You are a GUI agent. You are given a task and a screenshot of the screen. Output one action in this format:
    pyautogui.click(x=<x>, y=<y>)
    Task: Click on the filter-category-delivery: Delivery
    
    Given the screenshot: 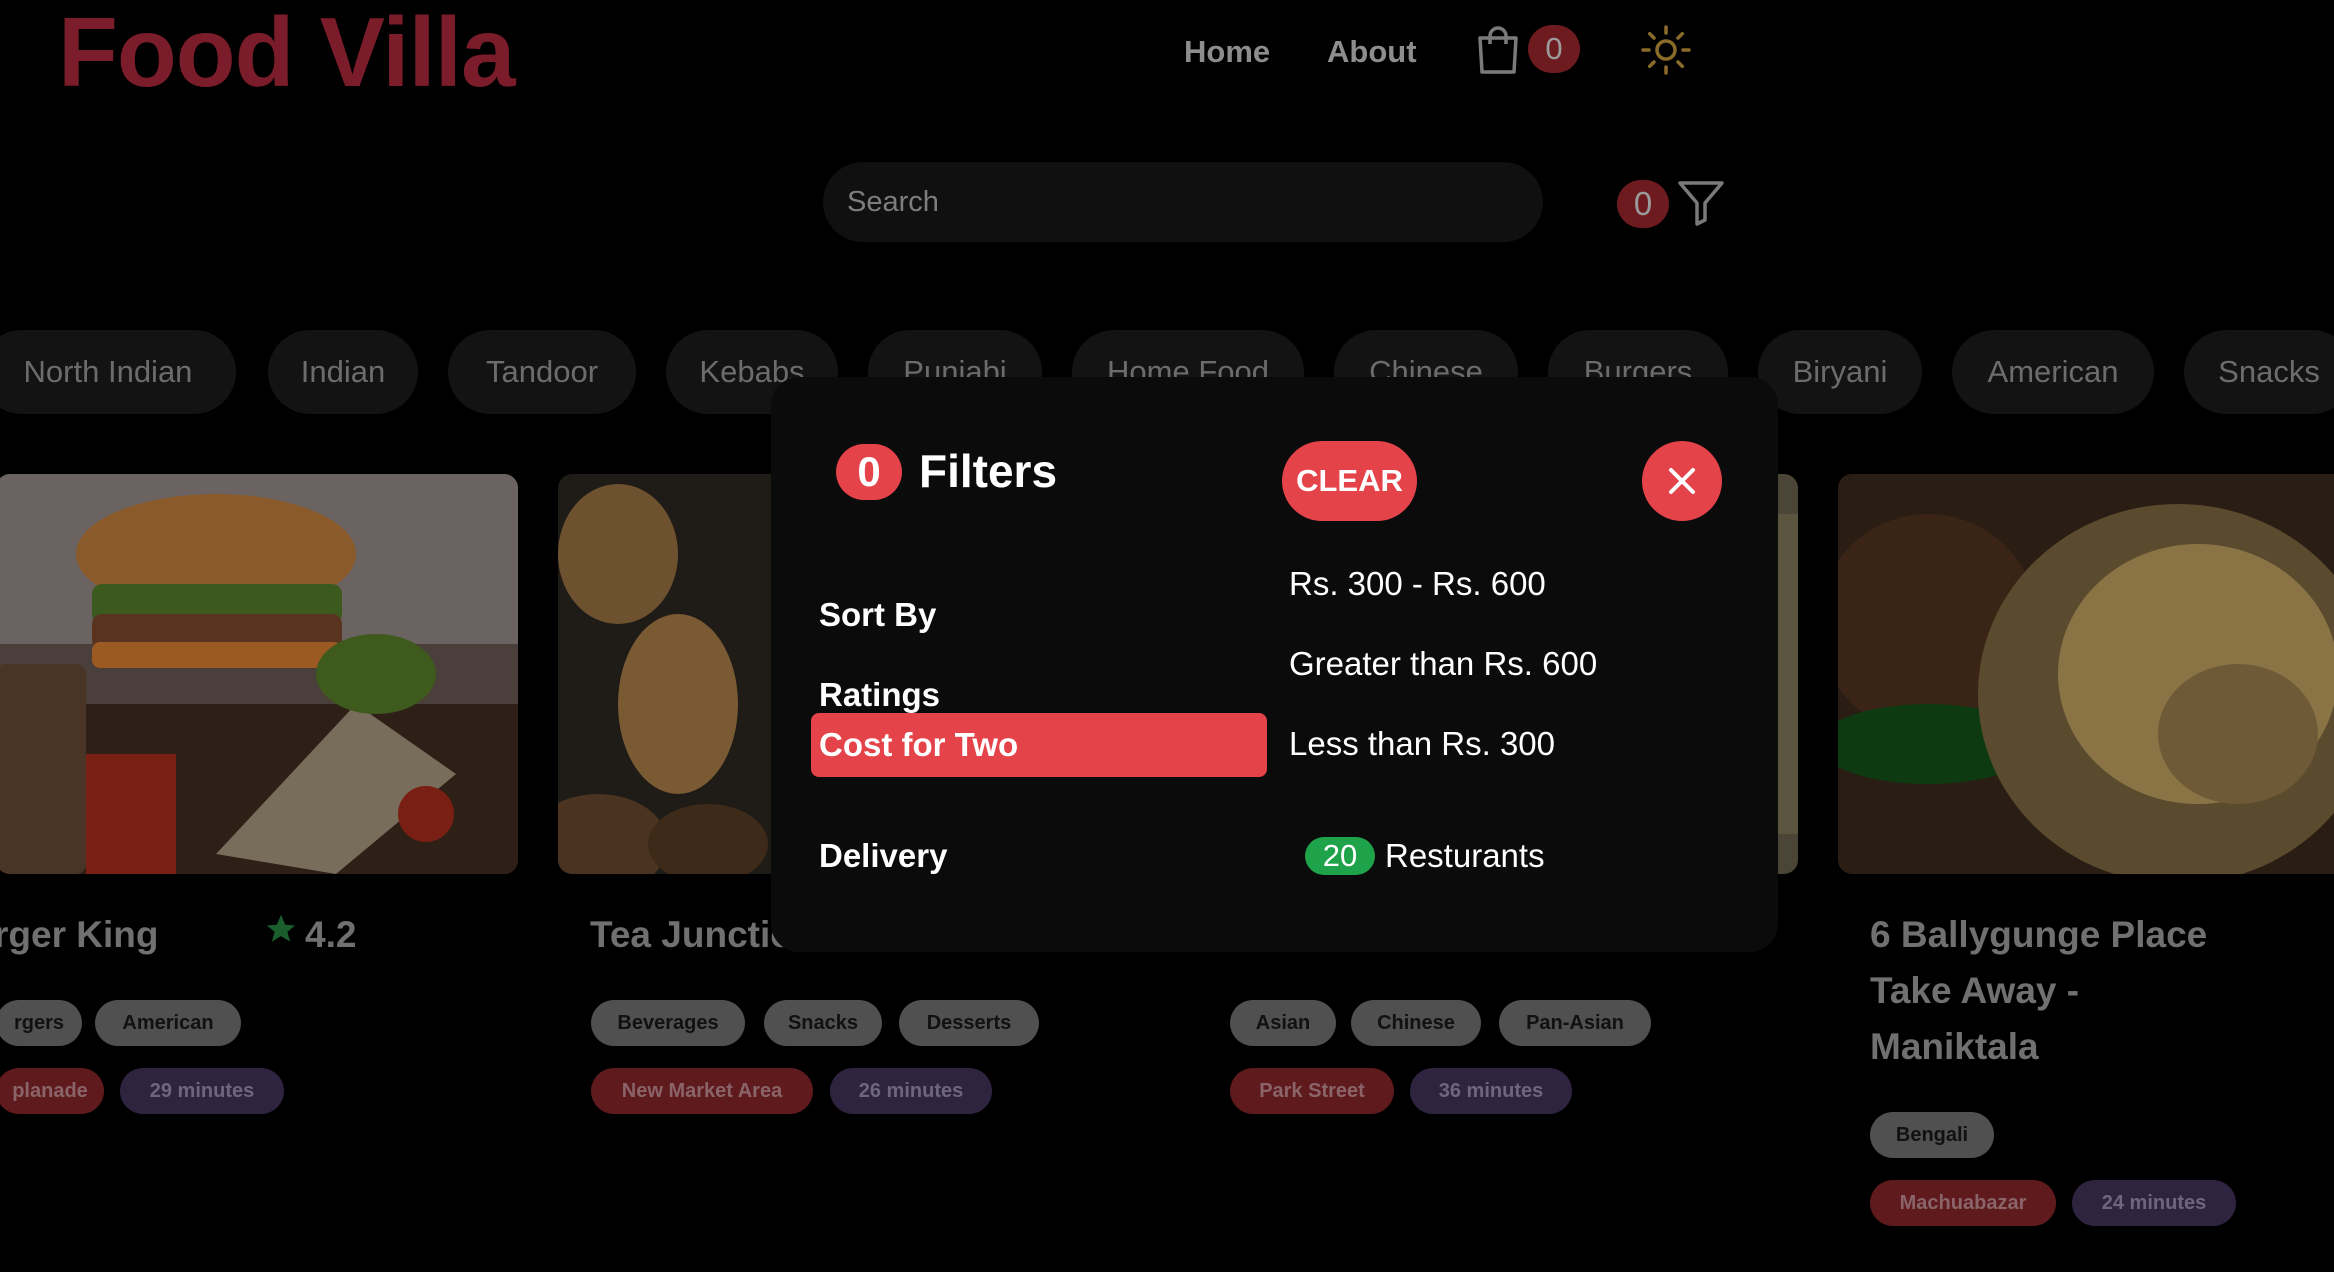 What is the action you would take?
    pyautogui.click(x=1039, y=856)
    